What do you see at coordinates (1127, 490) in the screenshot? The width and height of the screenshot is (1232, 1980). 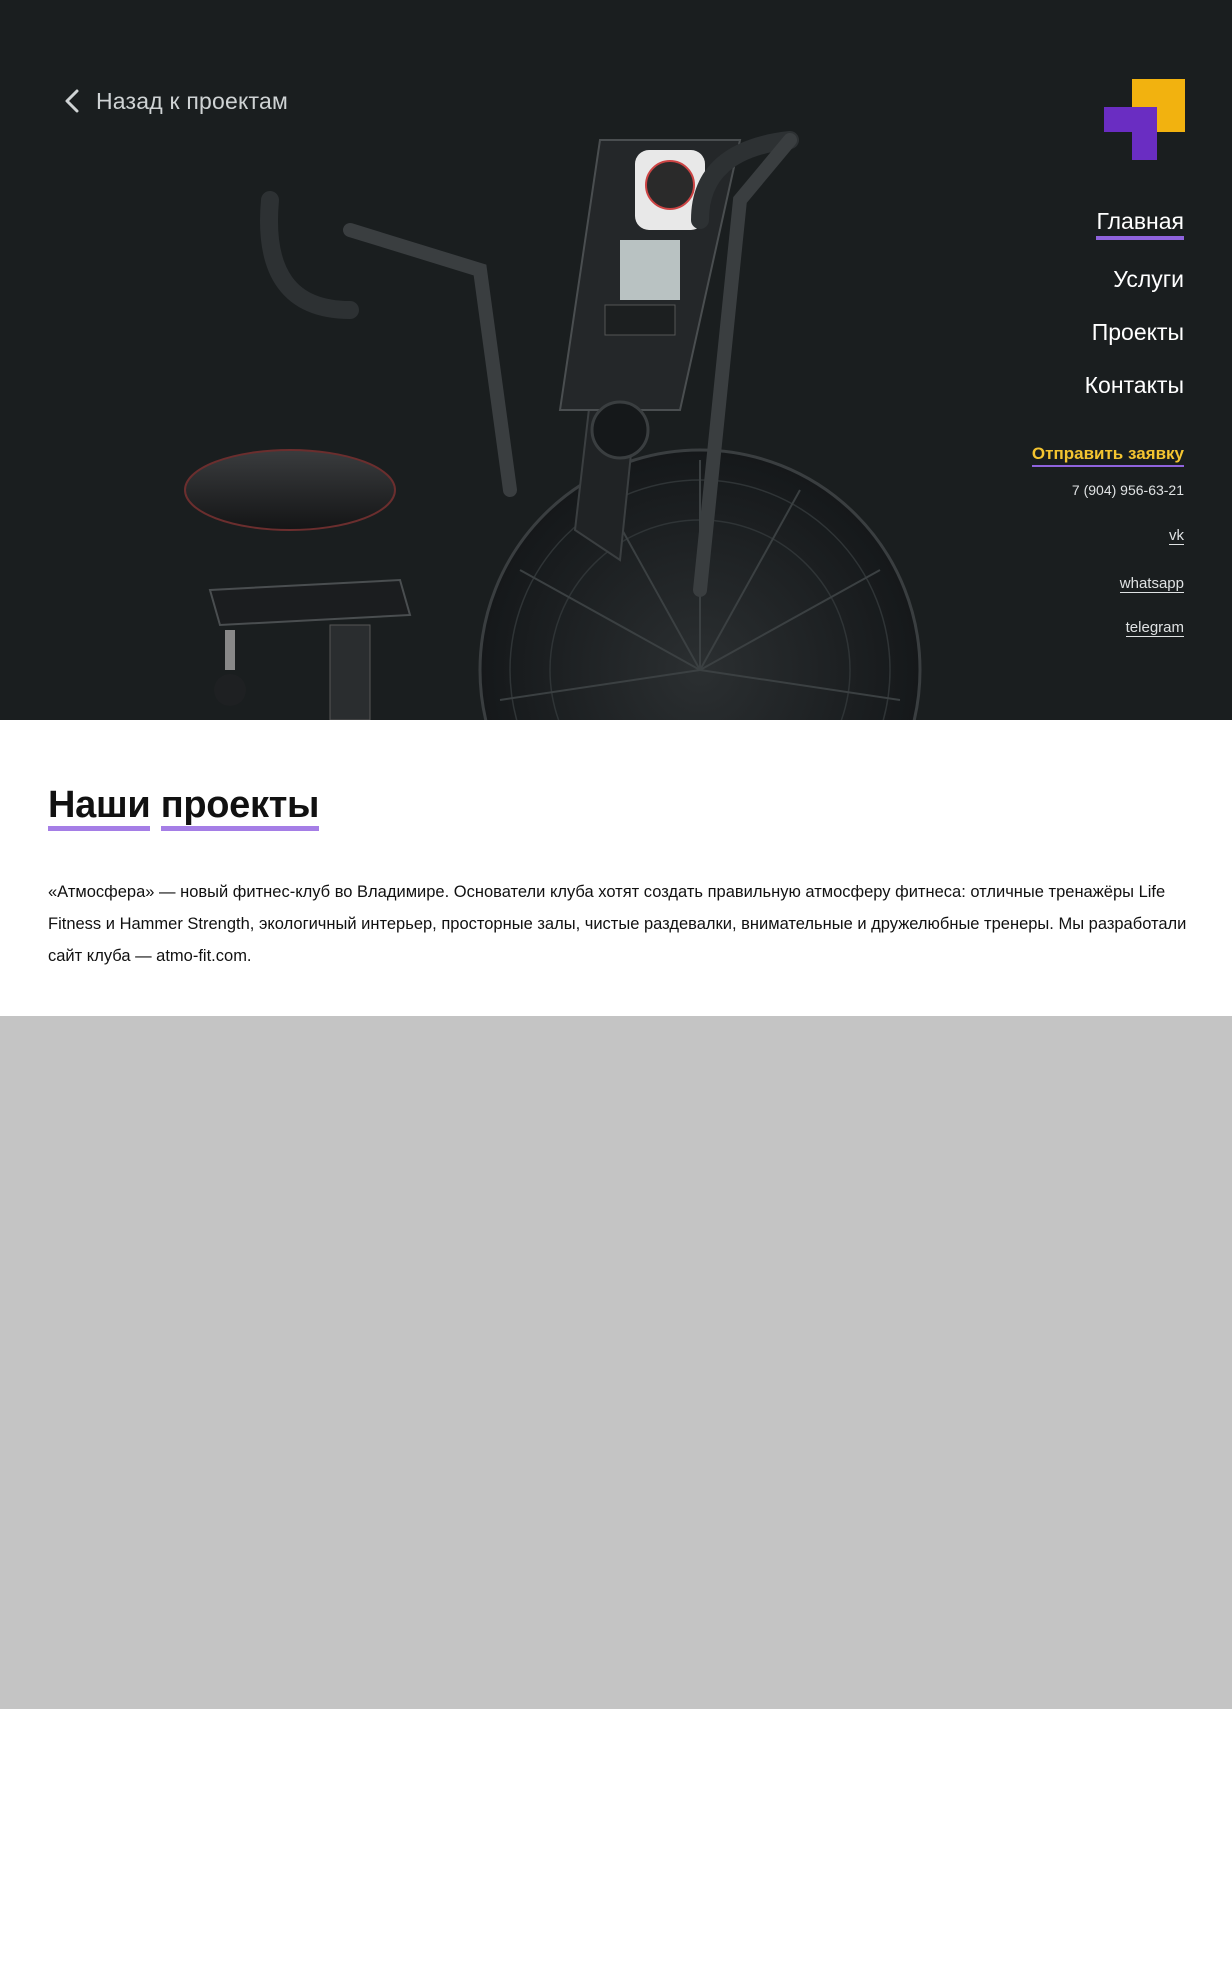 I see `phone-number: 7 (904) 956-63-21` at bounding box center [1127, 490].